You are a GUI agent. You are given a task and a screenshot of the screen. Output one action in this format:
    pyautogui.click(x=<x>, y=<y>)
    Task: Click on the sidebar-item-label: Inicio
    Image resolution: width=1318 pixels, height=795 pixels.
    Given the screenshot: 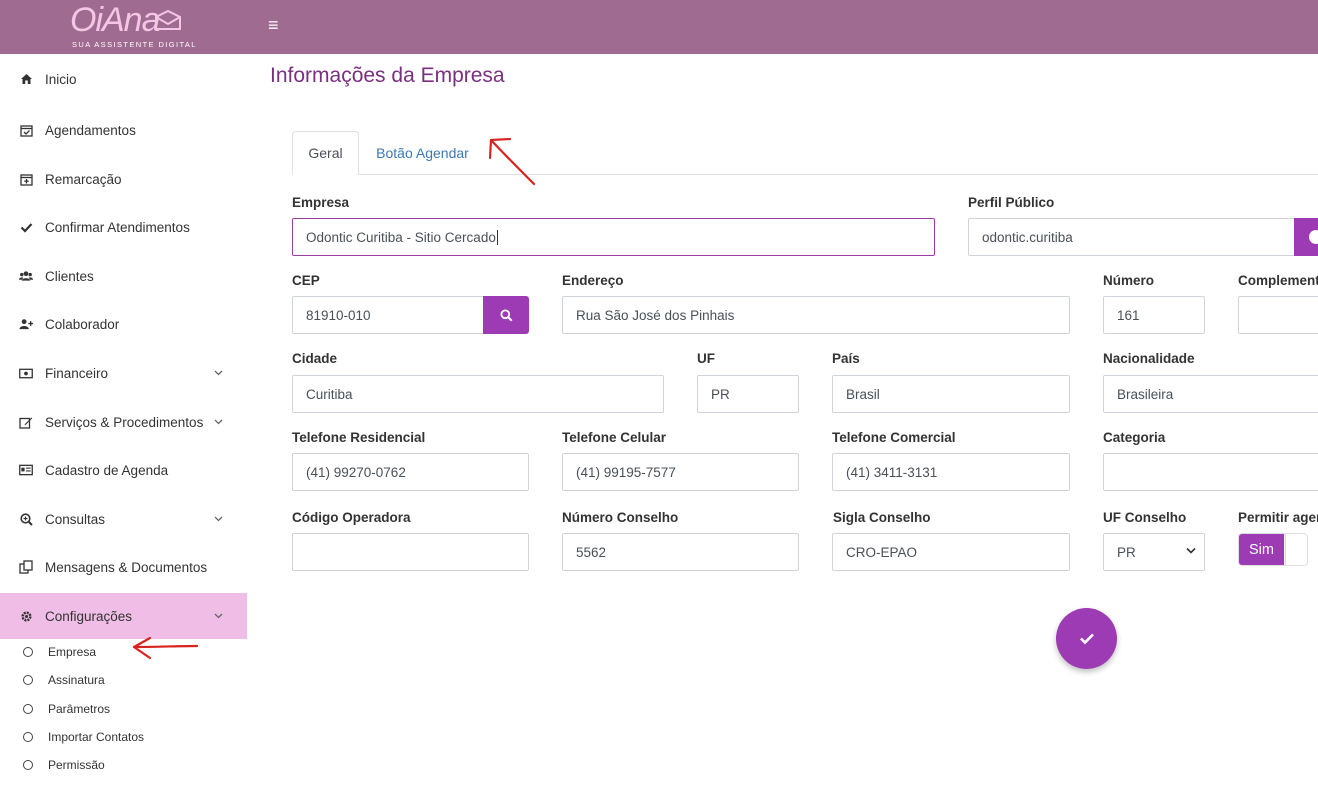 What is the action you would take?
    pyautogui.click(x=61, y=79)
    